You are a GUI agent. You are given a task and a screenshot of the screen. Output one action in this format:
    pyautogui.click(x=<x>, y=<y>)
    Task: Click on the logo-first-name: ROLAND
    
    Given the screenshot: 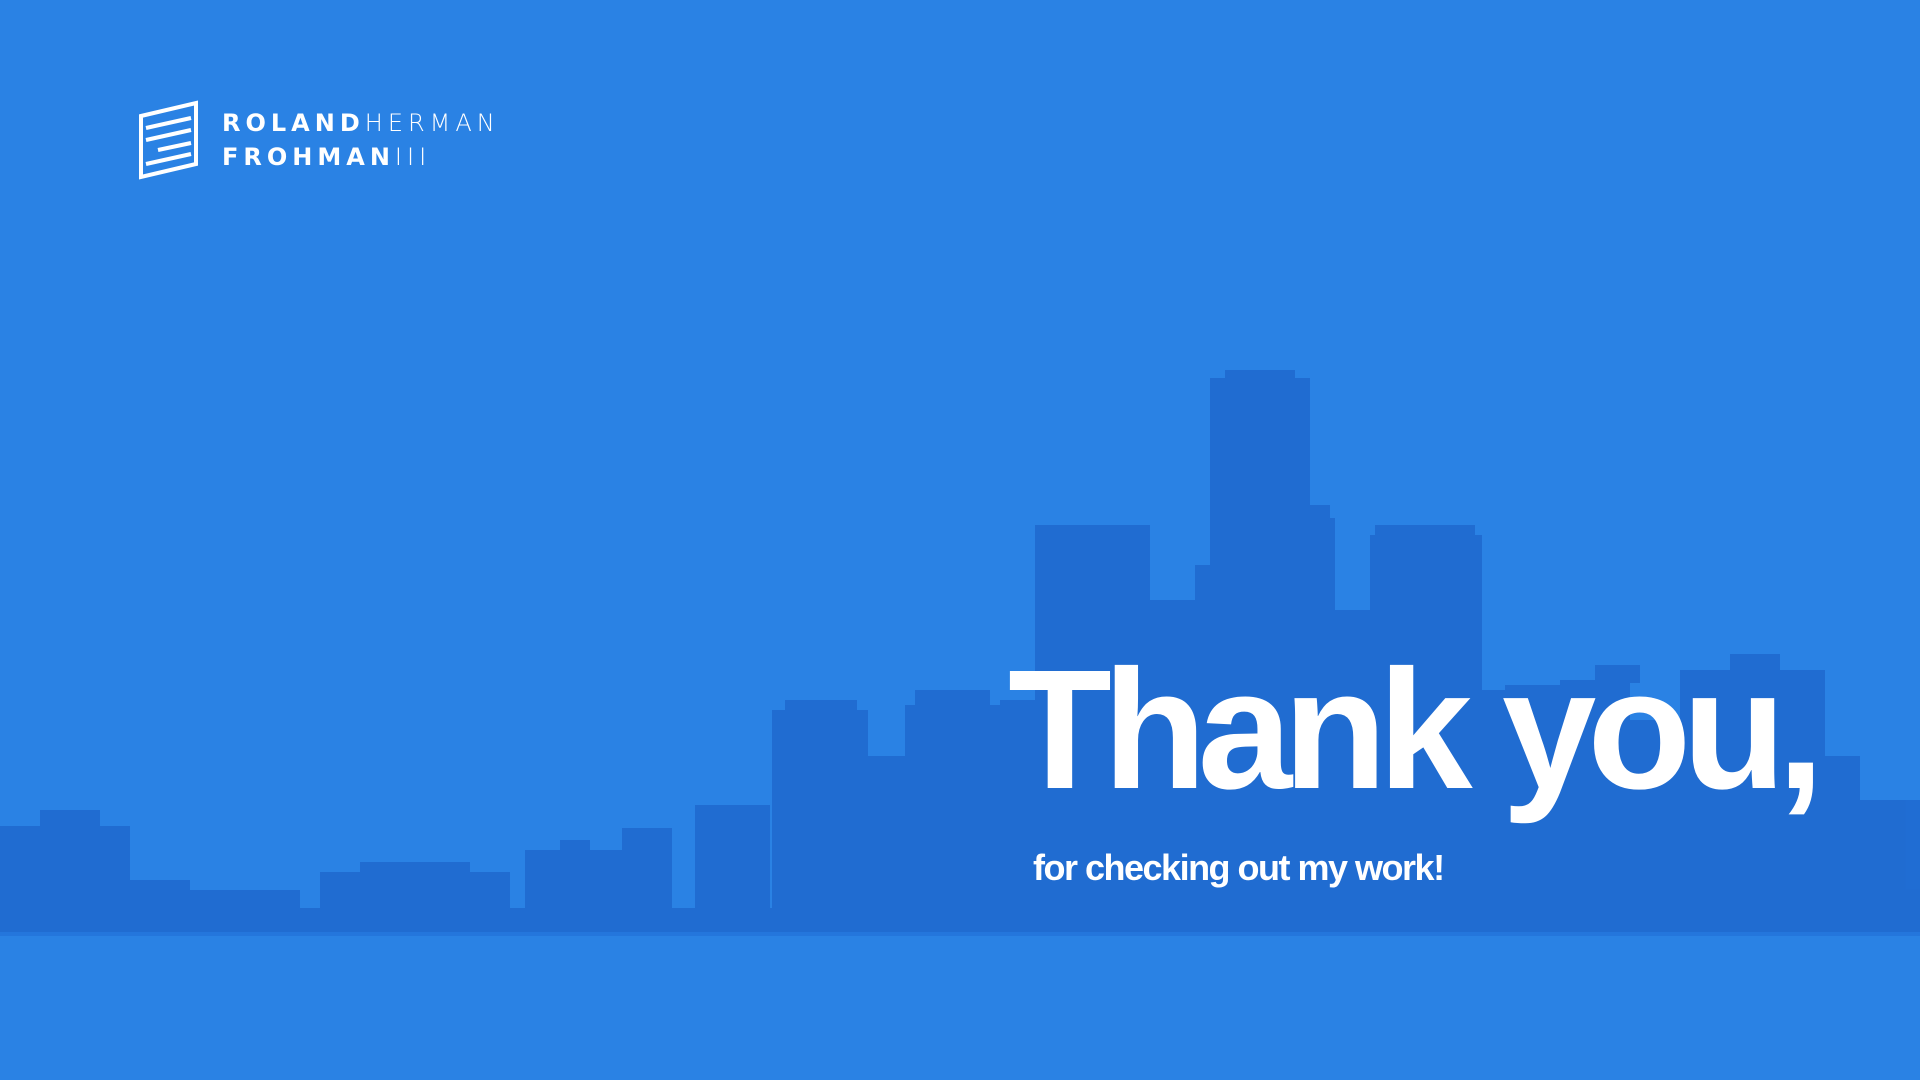 What is the action you would take?
    pyautogui.click(x=293, y=123)
    